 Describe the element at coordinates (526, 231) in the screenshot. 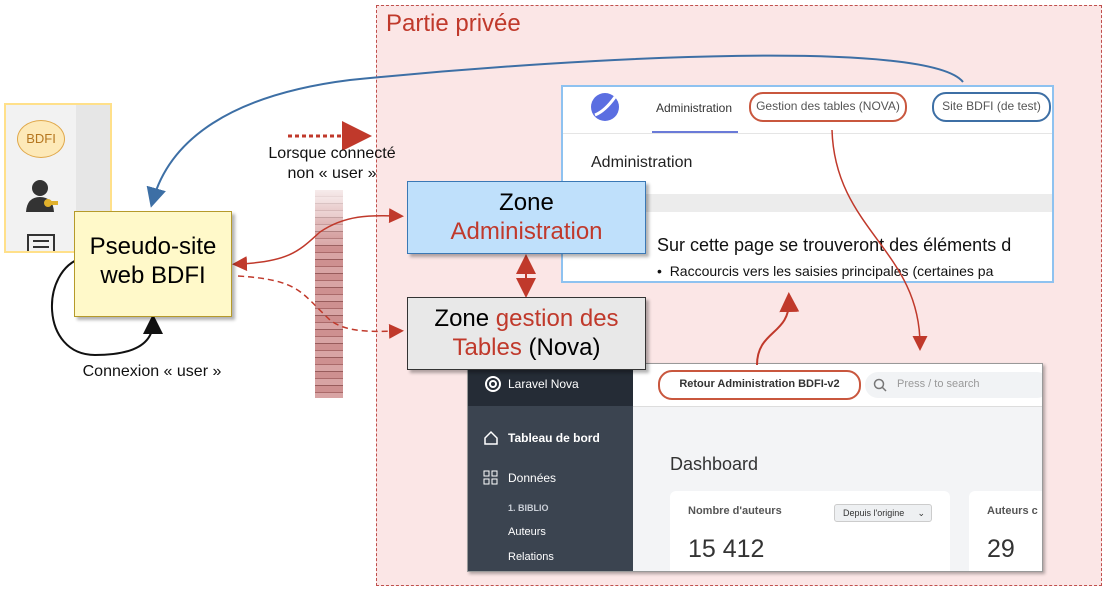

I see `zone-admin-line2: Administration` at that location.